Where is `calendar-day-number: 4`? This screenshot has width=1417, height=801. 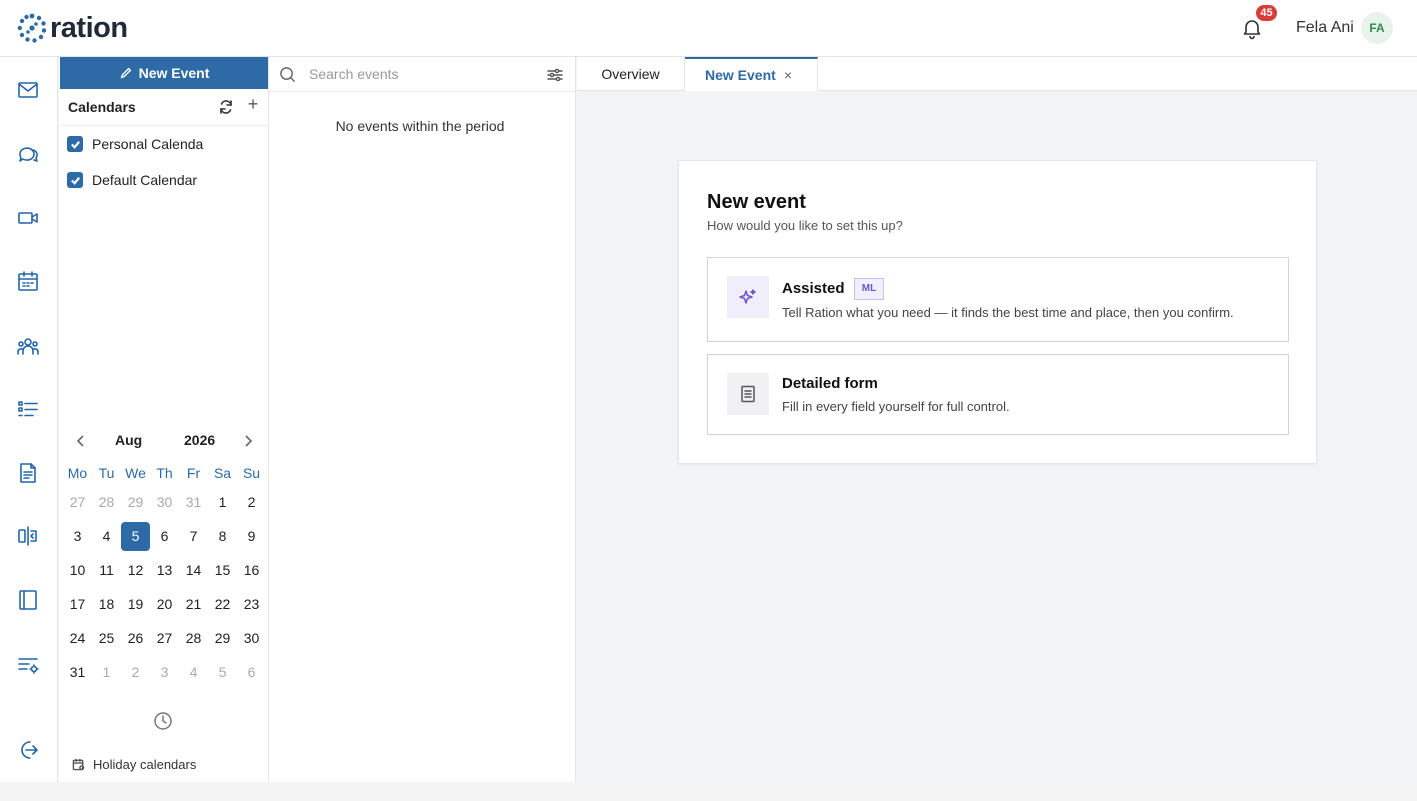 calendar-day-number: 4 is located at coordinates (106, 536).